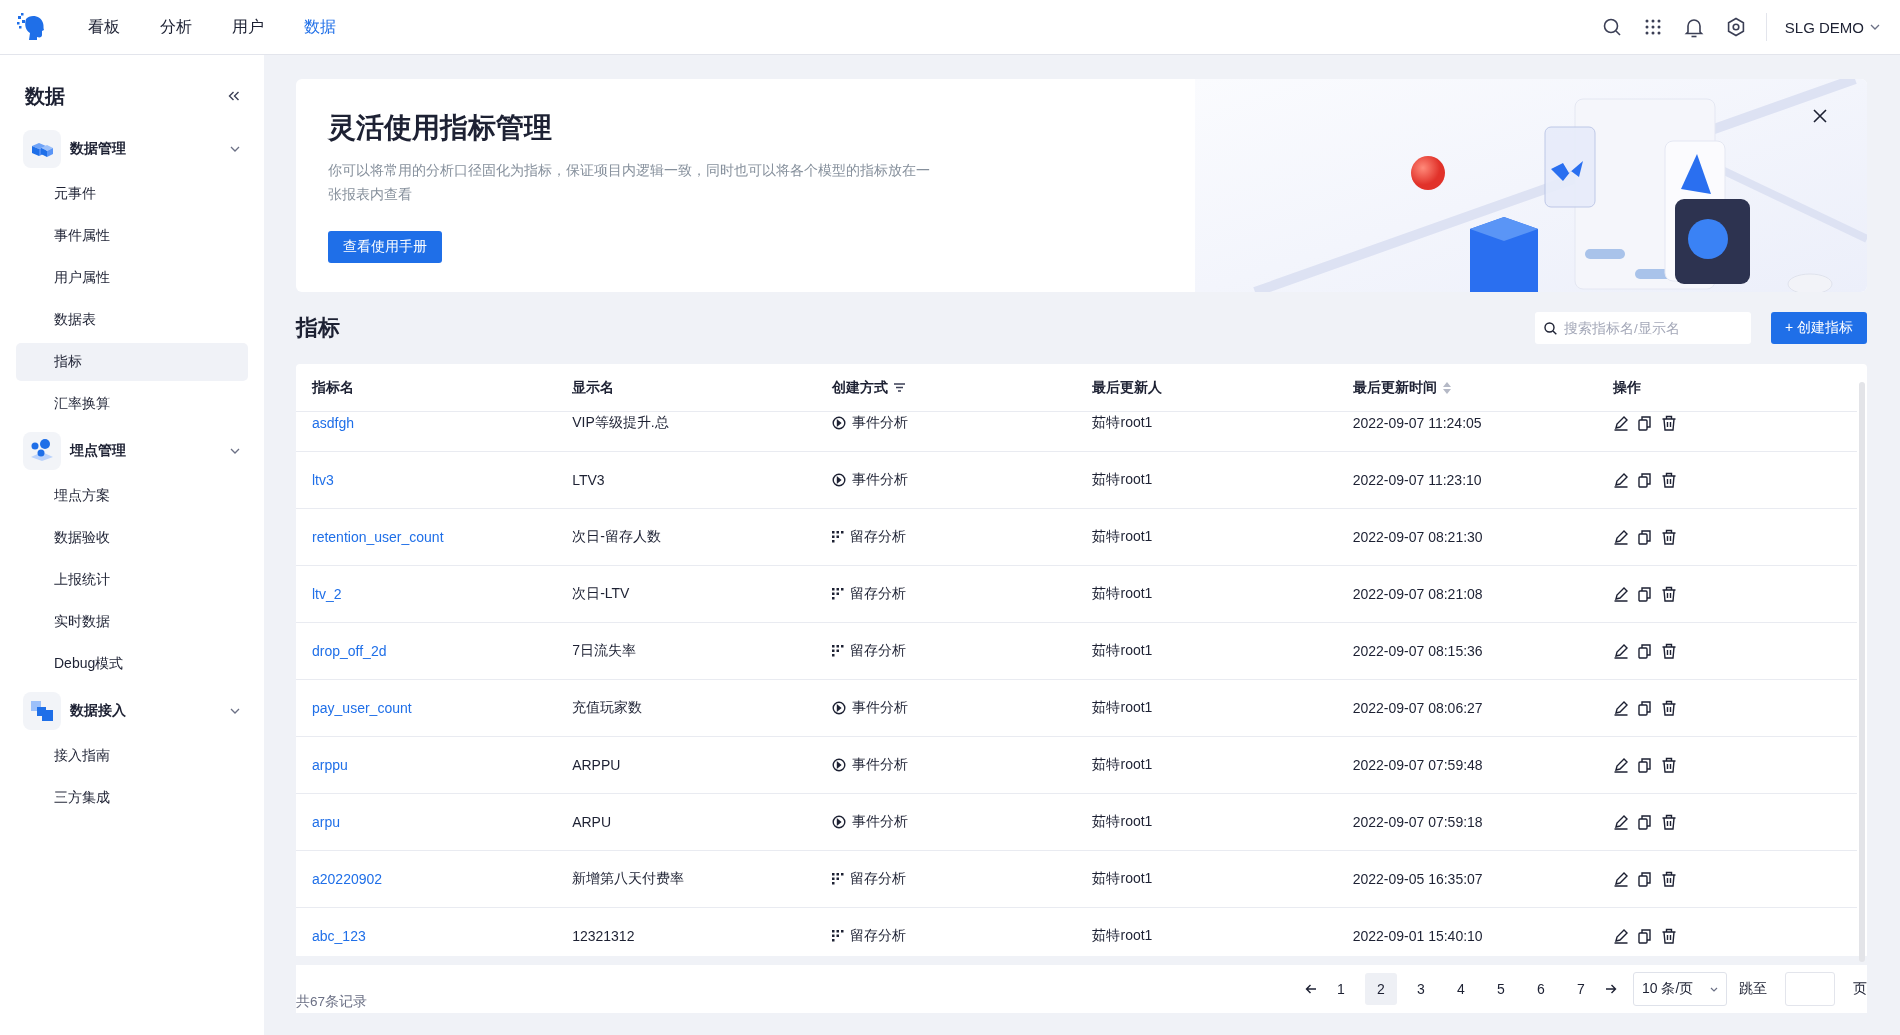  What do you see at coordinates (132, 320) in the screenshot?
I see `sidebar-item: 数据表` at bounding box center [132, 320].